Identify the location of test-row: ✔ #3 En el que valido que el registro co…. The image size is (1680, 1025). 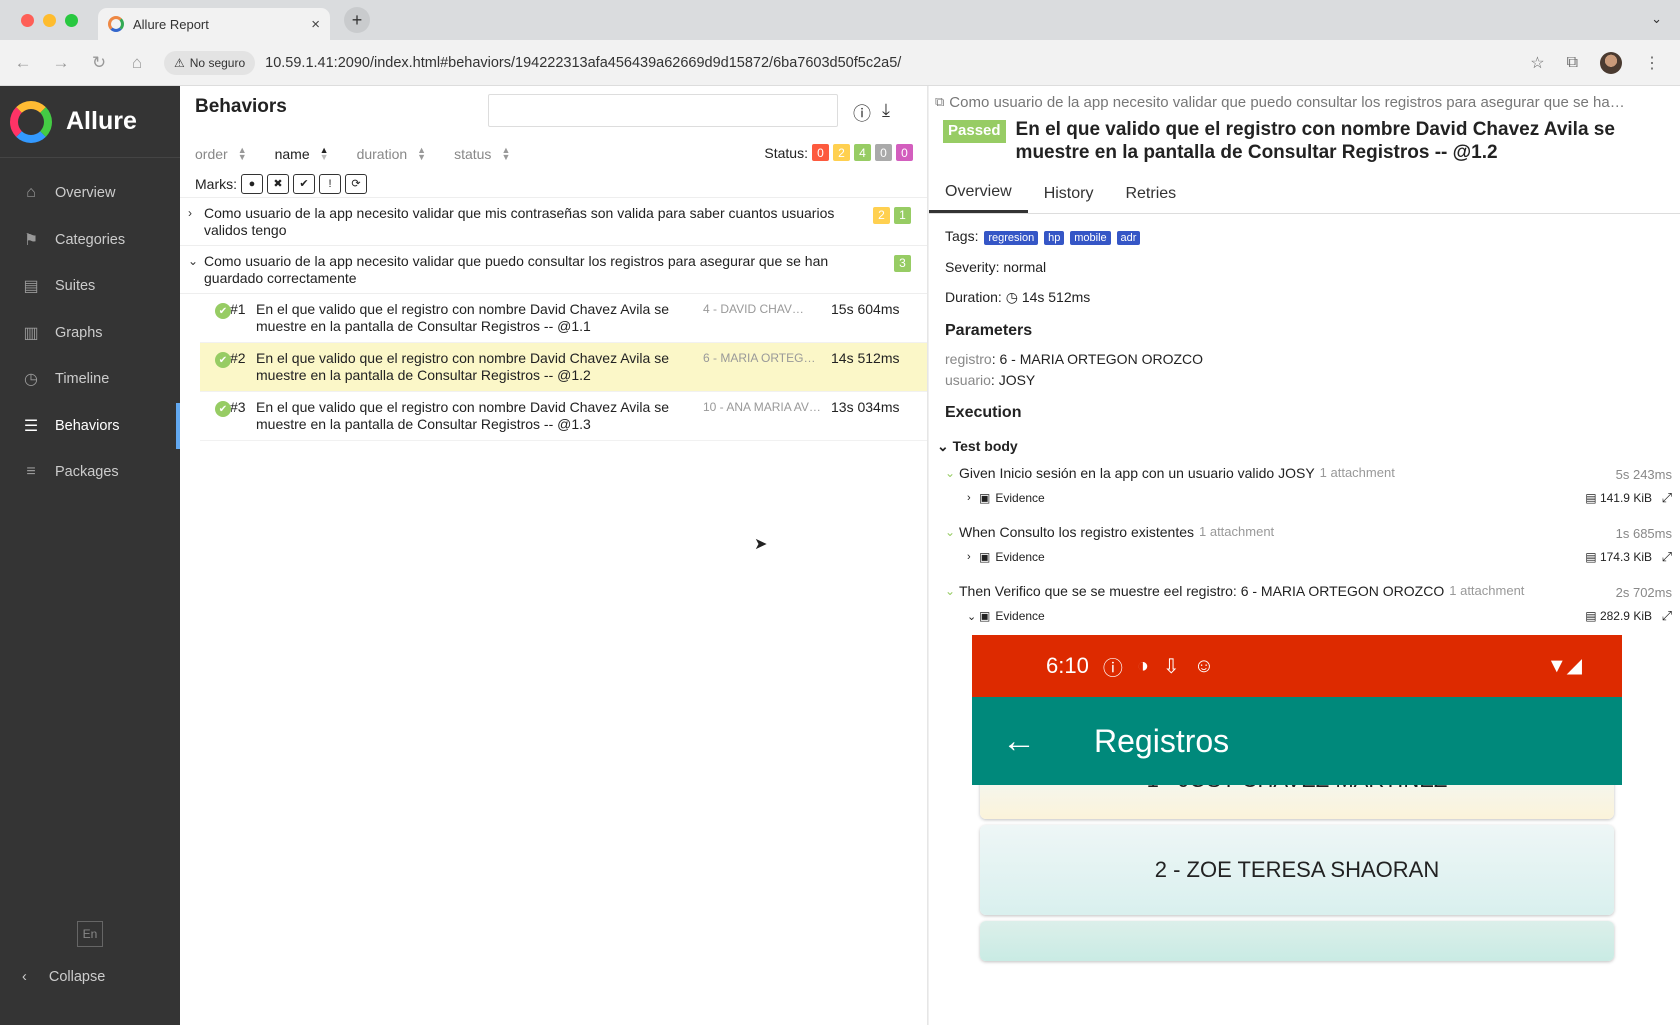
(563, 416).